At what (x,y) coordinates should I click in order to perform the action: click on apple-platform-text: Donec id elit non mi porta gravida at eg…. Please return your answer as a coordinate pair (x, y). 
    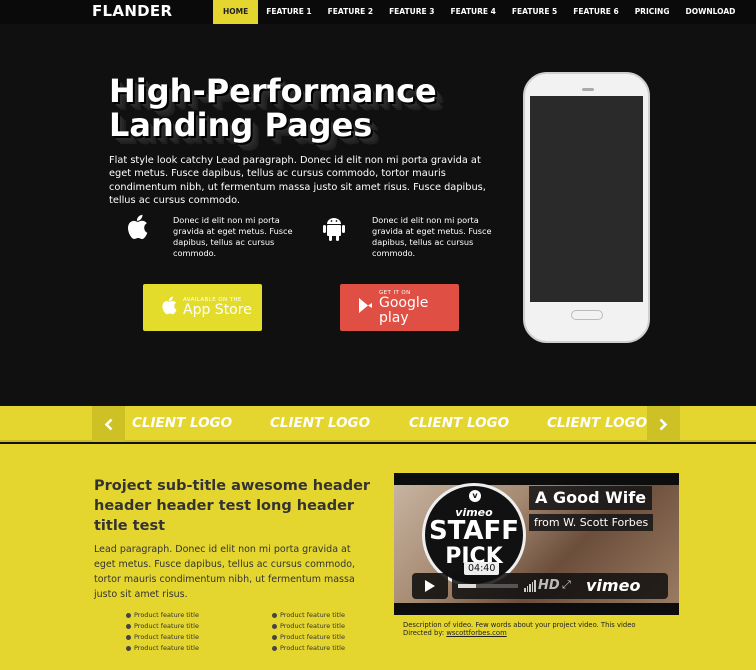
    Looking at the image, I should click on (233, 236).